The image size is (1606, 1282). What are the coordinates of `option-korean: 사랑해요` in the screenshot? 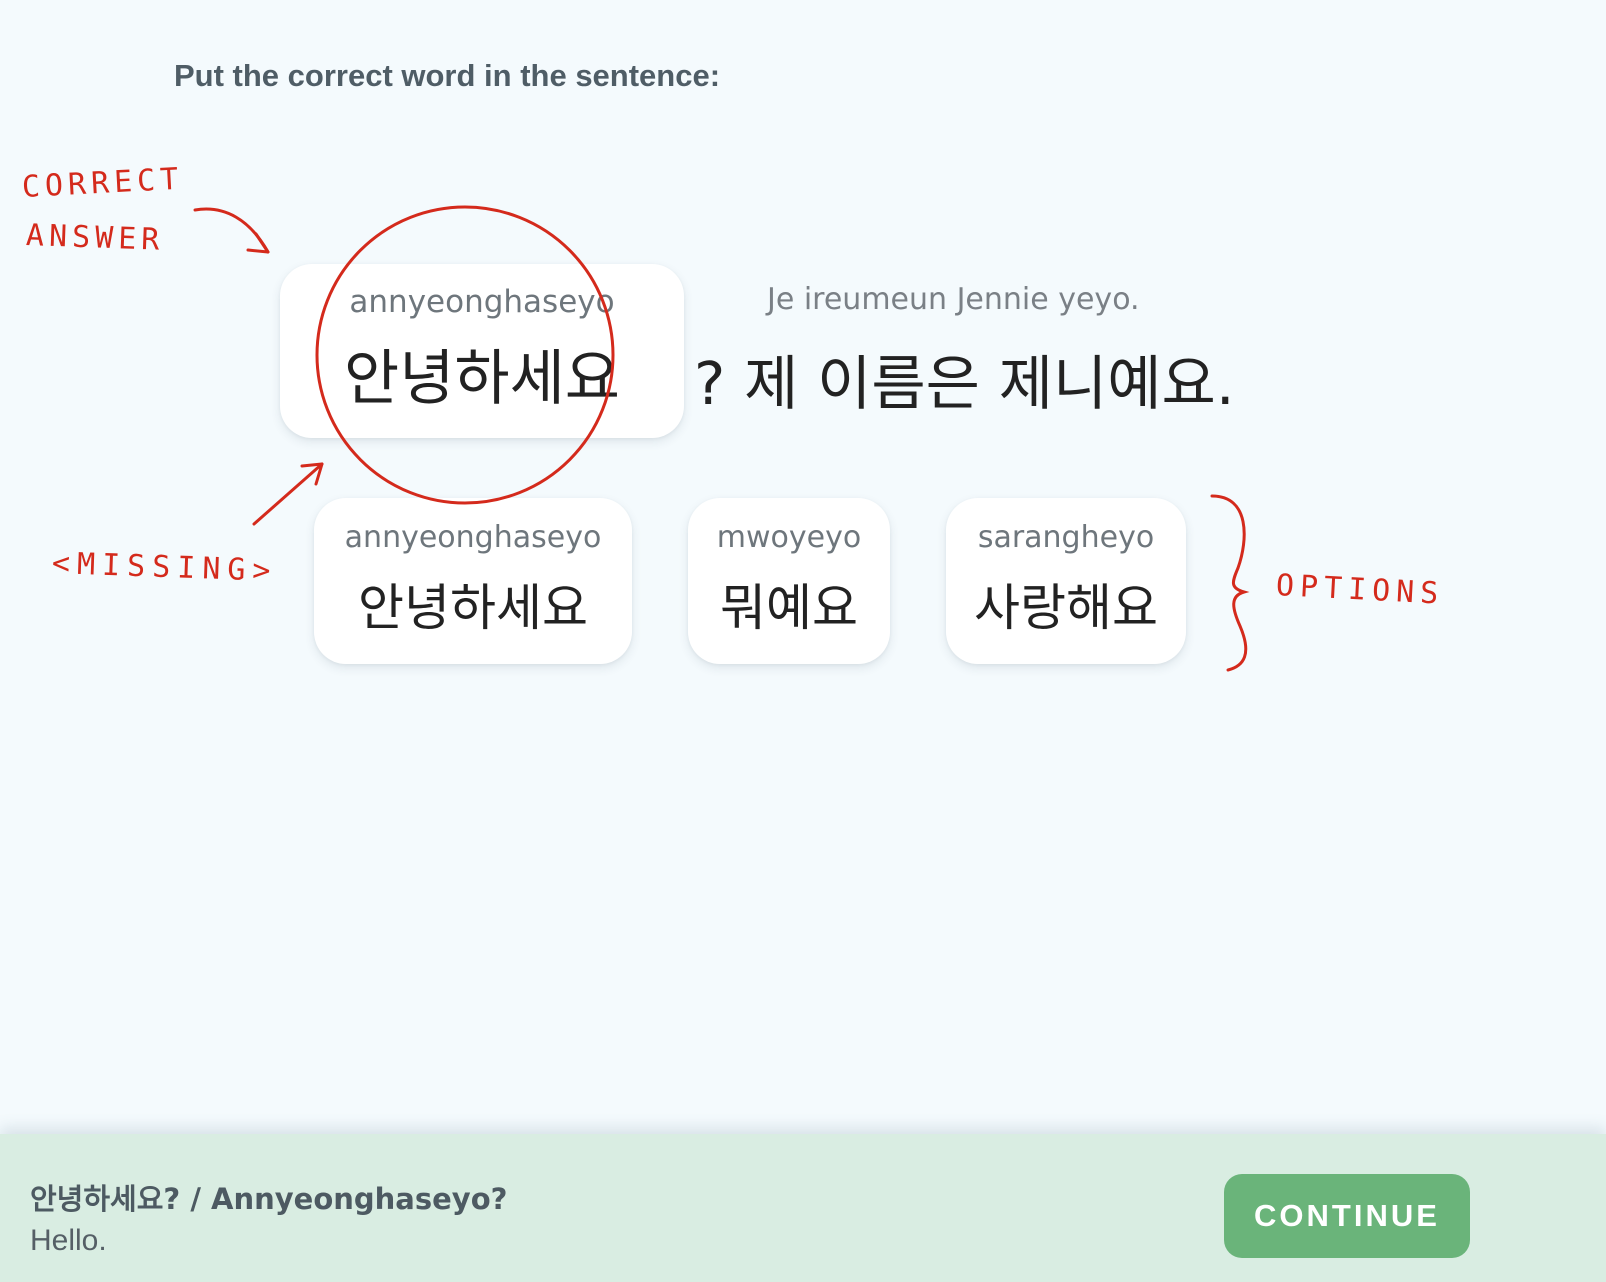 It's located at (1066, 608).